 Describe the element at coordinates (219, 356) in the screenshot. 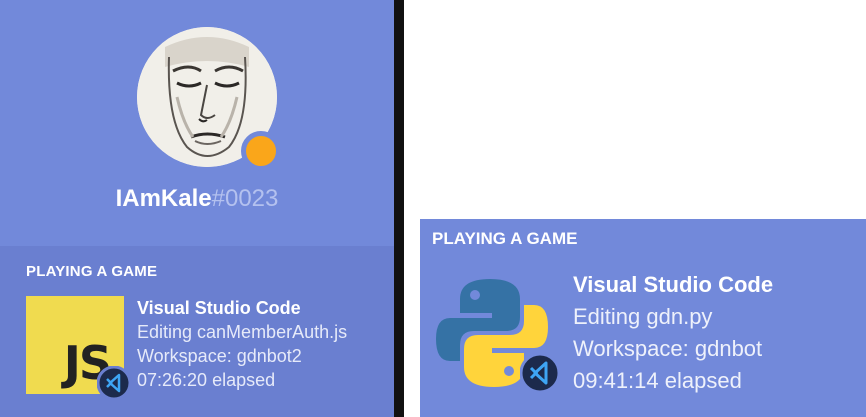

I see `activity-state-line: Workspace: gdnbot2` at that location.